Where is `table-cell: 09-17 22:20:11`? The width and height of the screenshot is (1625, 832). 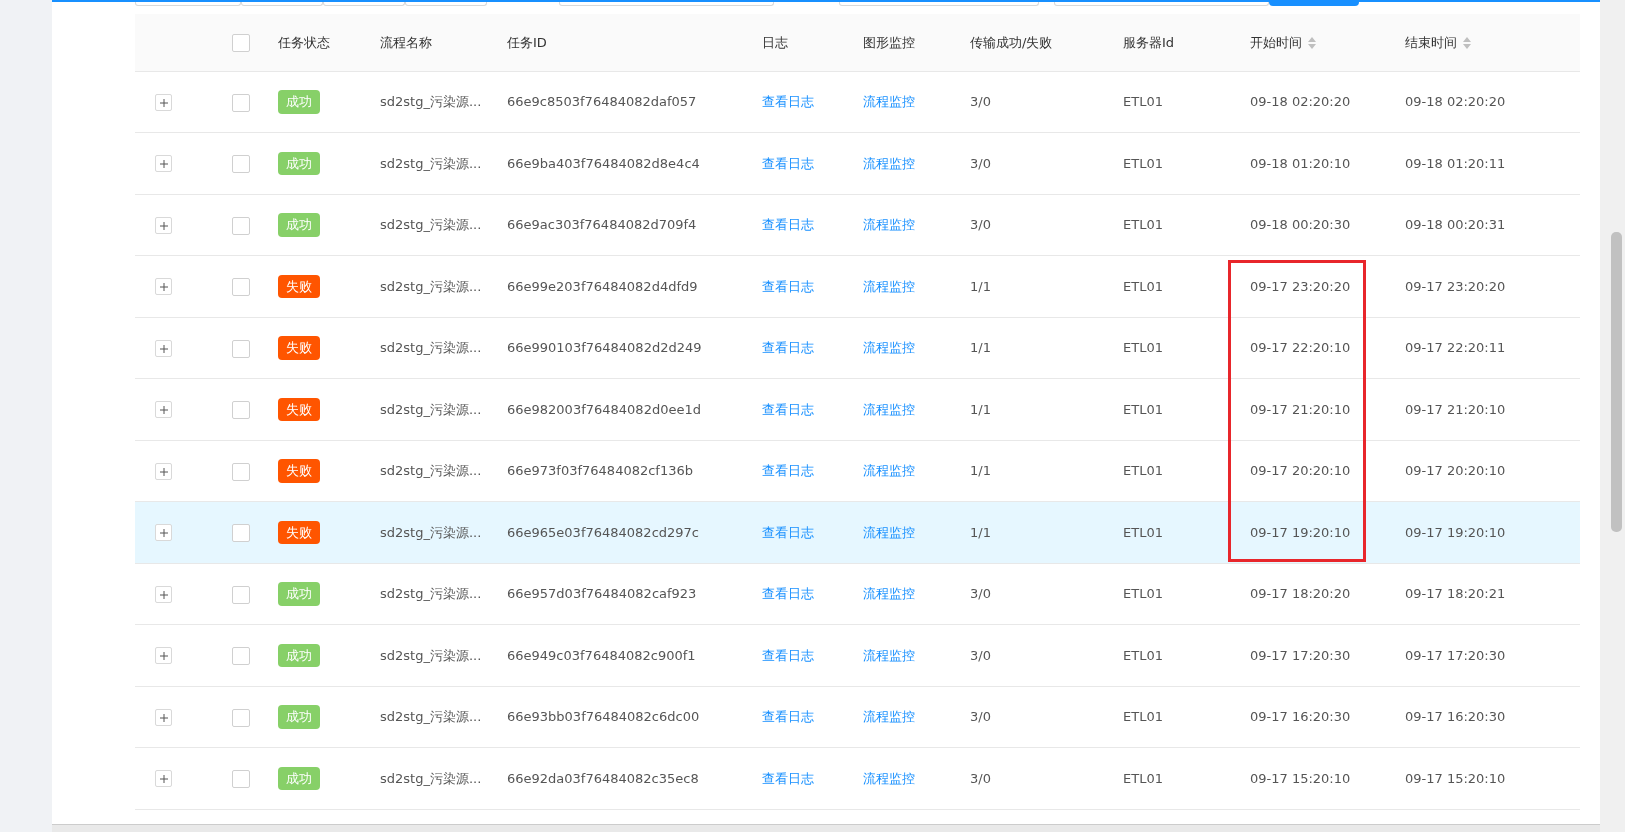
table-cell: 09-17 22:20:11 is located at coordinates (1455, 347).